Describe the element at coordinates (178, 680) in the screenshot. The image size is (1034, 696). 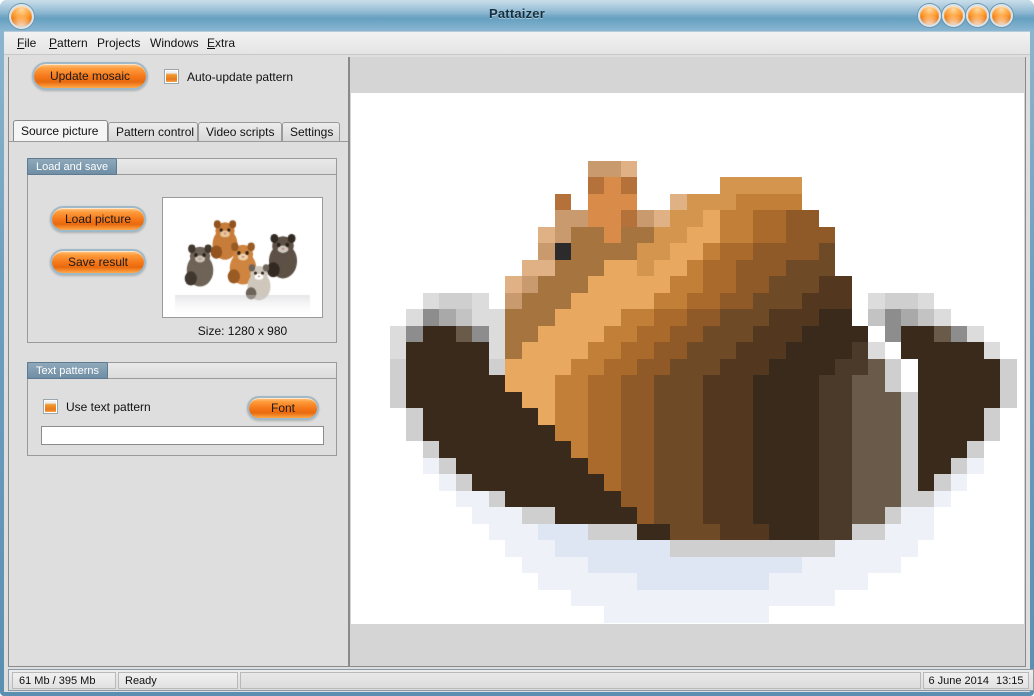
I see `status-state: Ready` at that location.